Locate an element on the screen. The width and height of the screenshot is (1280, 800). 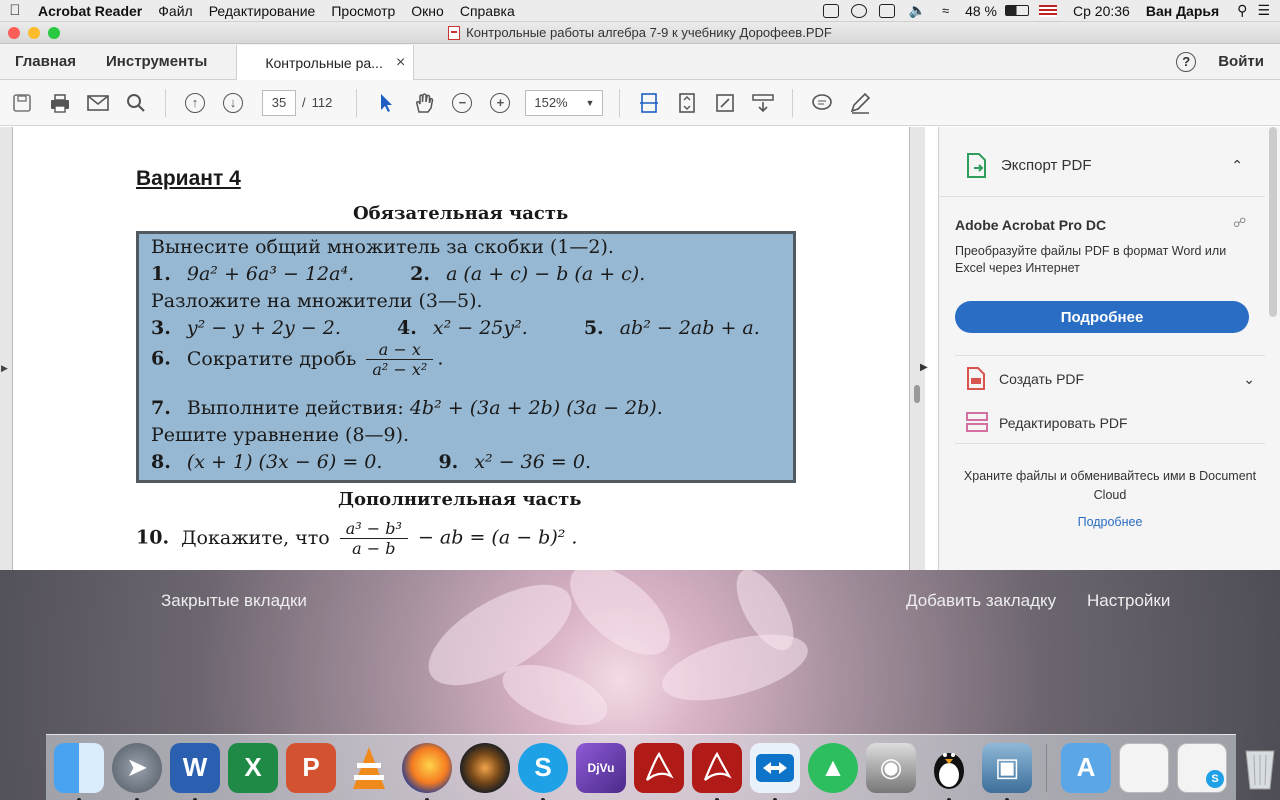
save-icon is located at coordinates (22, 103).